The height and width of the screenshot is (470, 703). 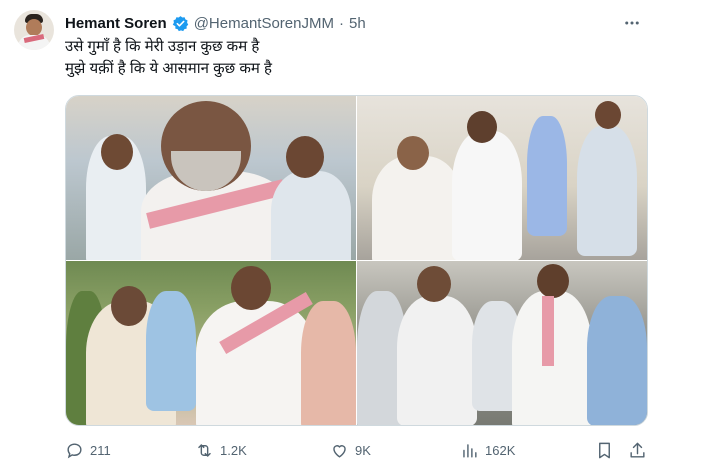 I want to click on bookmark-button, so click(x=604, y=450).